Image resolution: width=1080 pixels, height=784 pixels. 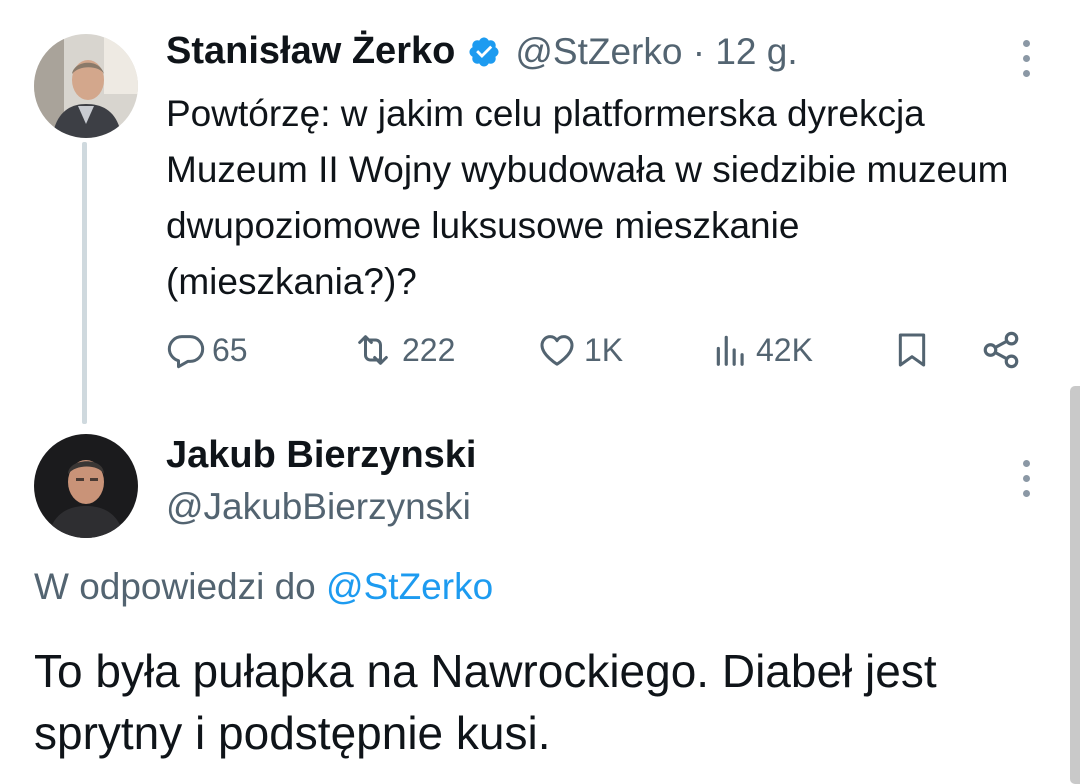 I want to click on author-name: Jakub Bierzynski, so click(x=321, y=455).